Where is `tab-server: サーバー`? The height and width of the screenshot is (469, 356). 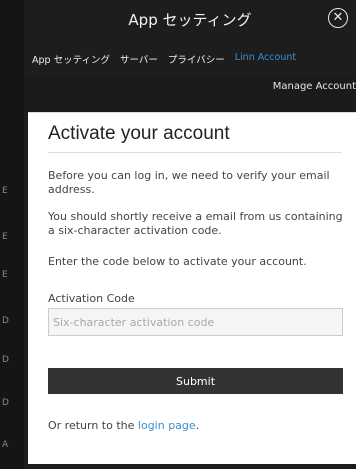 tab-server: サーバー is located at coordinates (139, 62).